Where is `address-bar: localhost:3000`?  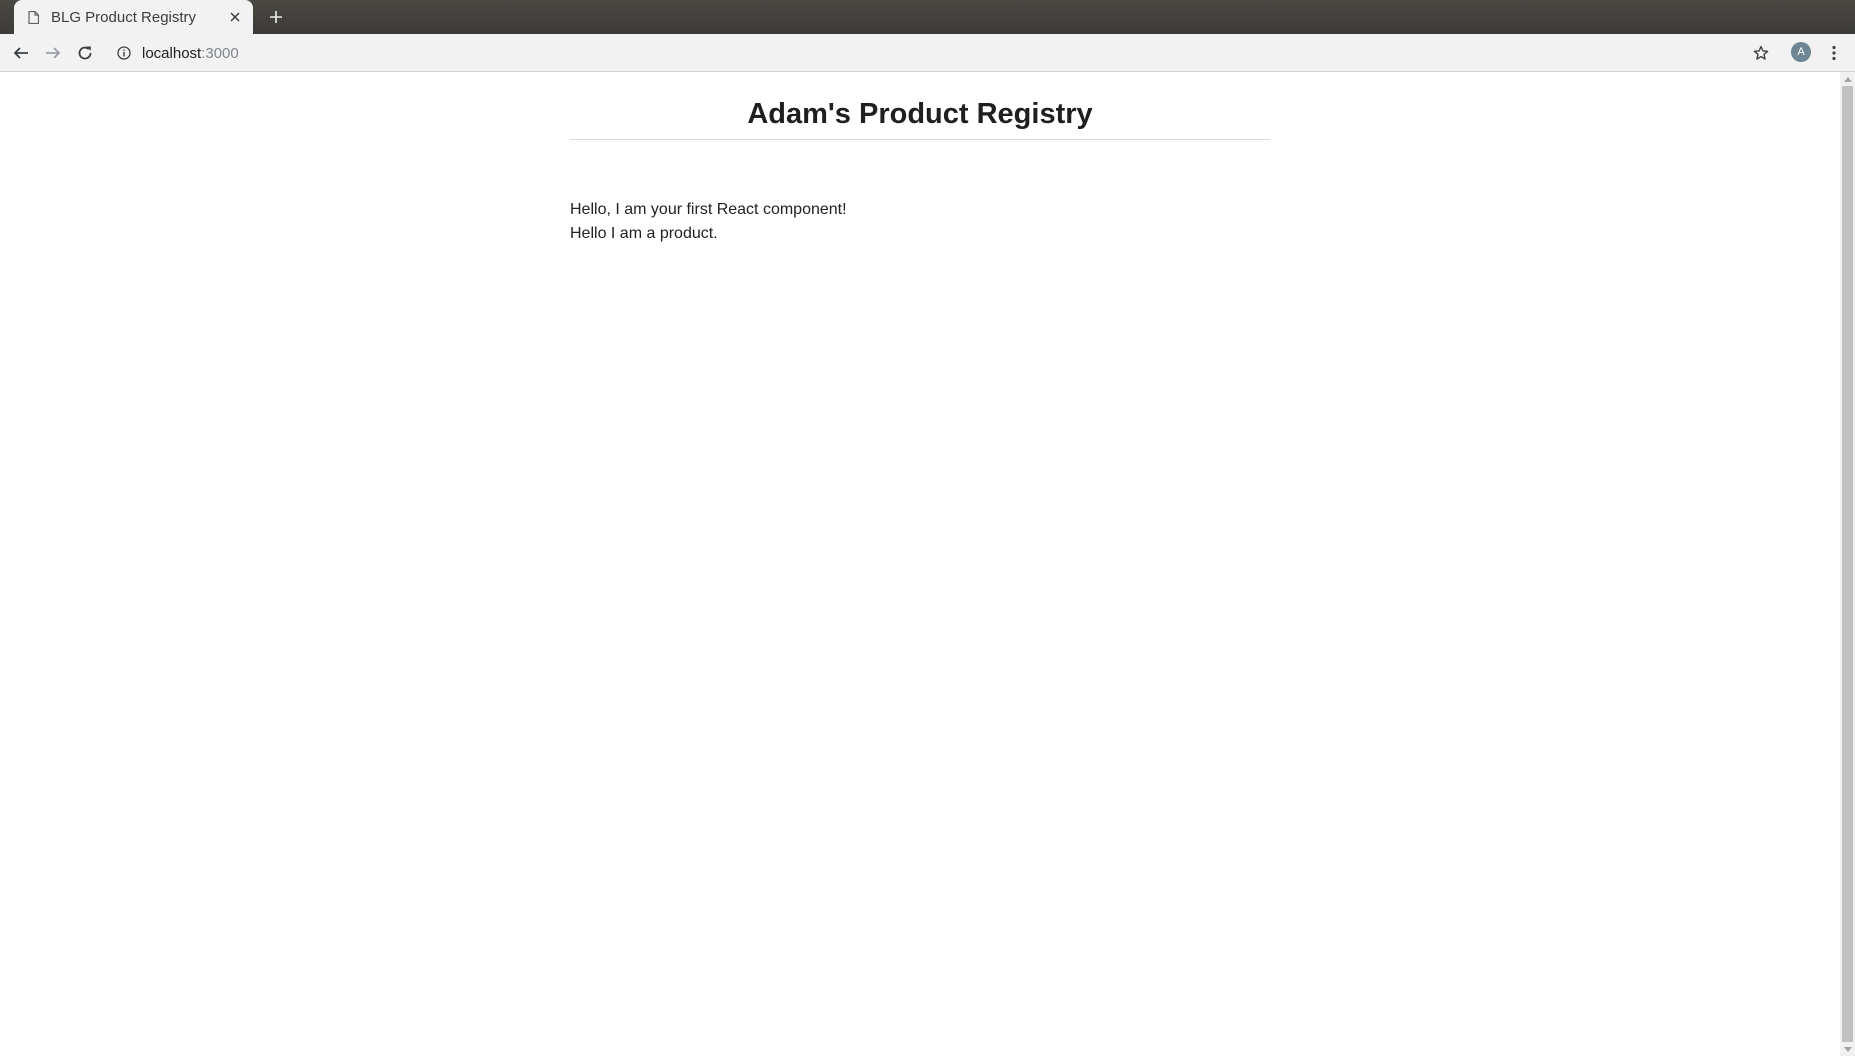 address-bar: localhost:3000 is located at coordinates (926, 53).